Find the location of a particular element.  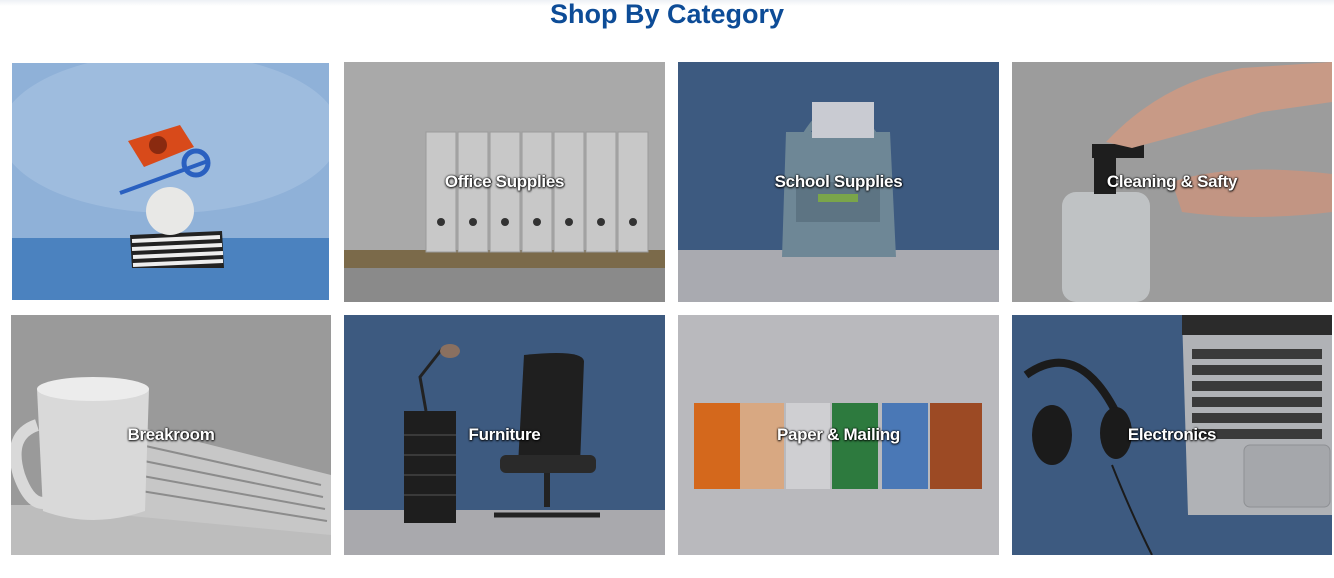

category-tile-school-supplies: School Supplies is located at coordinates (838, 182).